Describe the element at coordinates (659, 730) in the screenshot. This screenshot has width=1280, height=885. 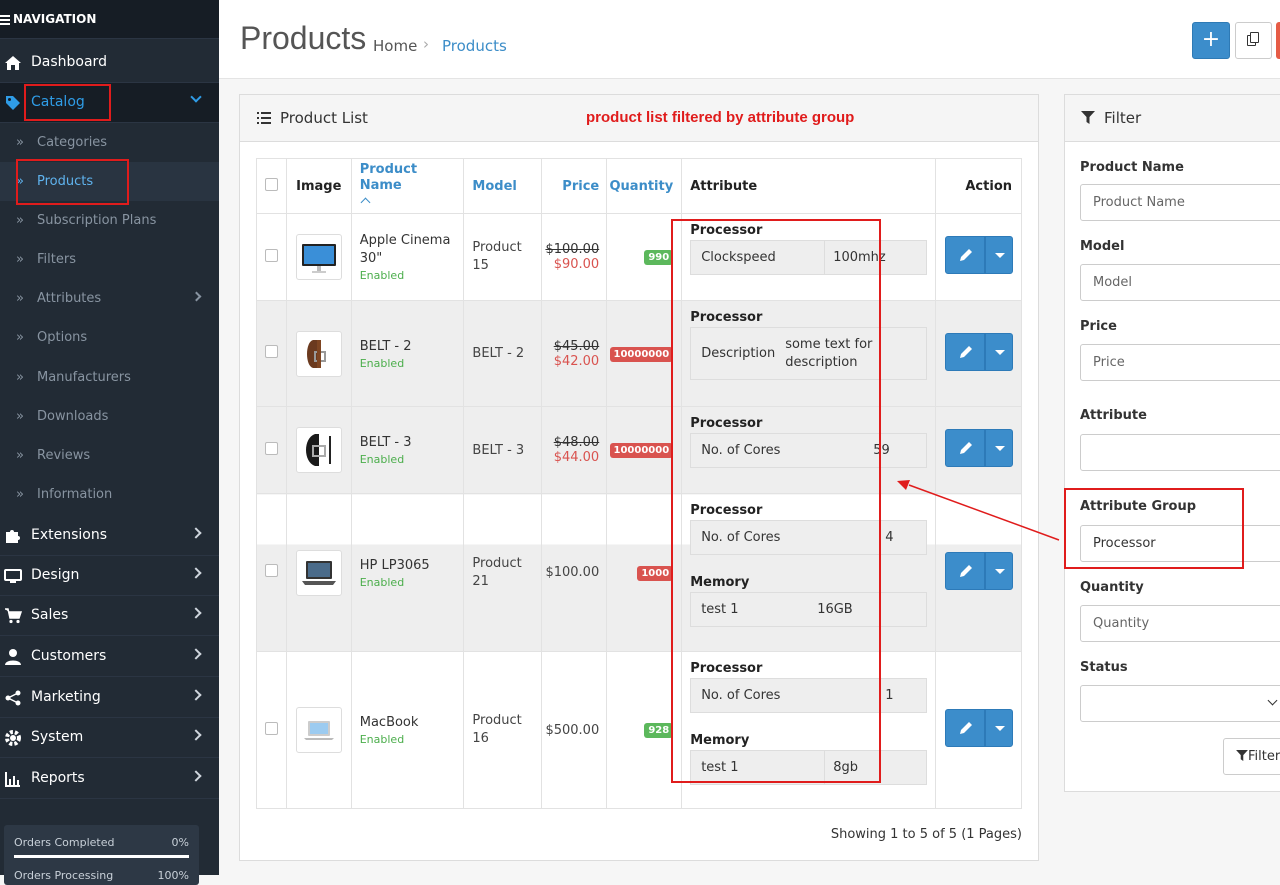
I see `quantity-badge: 928` at that location.